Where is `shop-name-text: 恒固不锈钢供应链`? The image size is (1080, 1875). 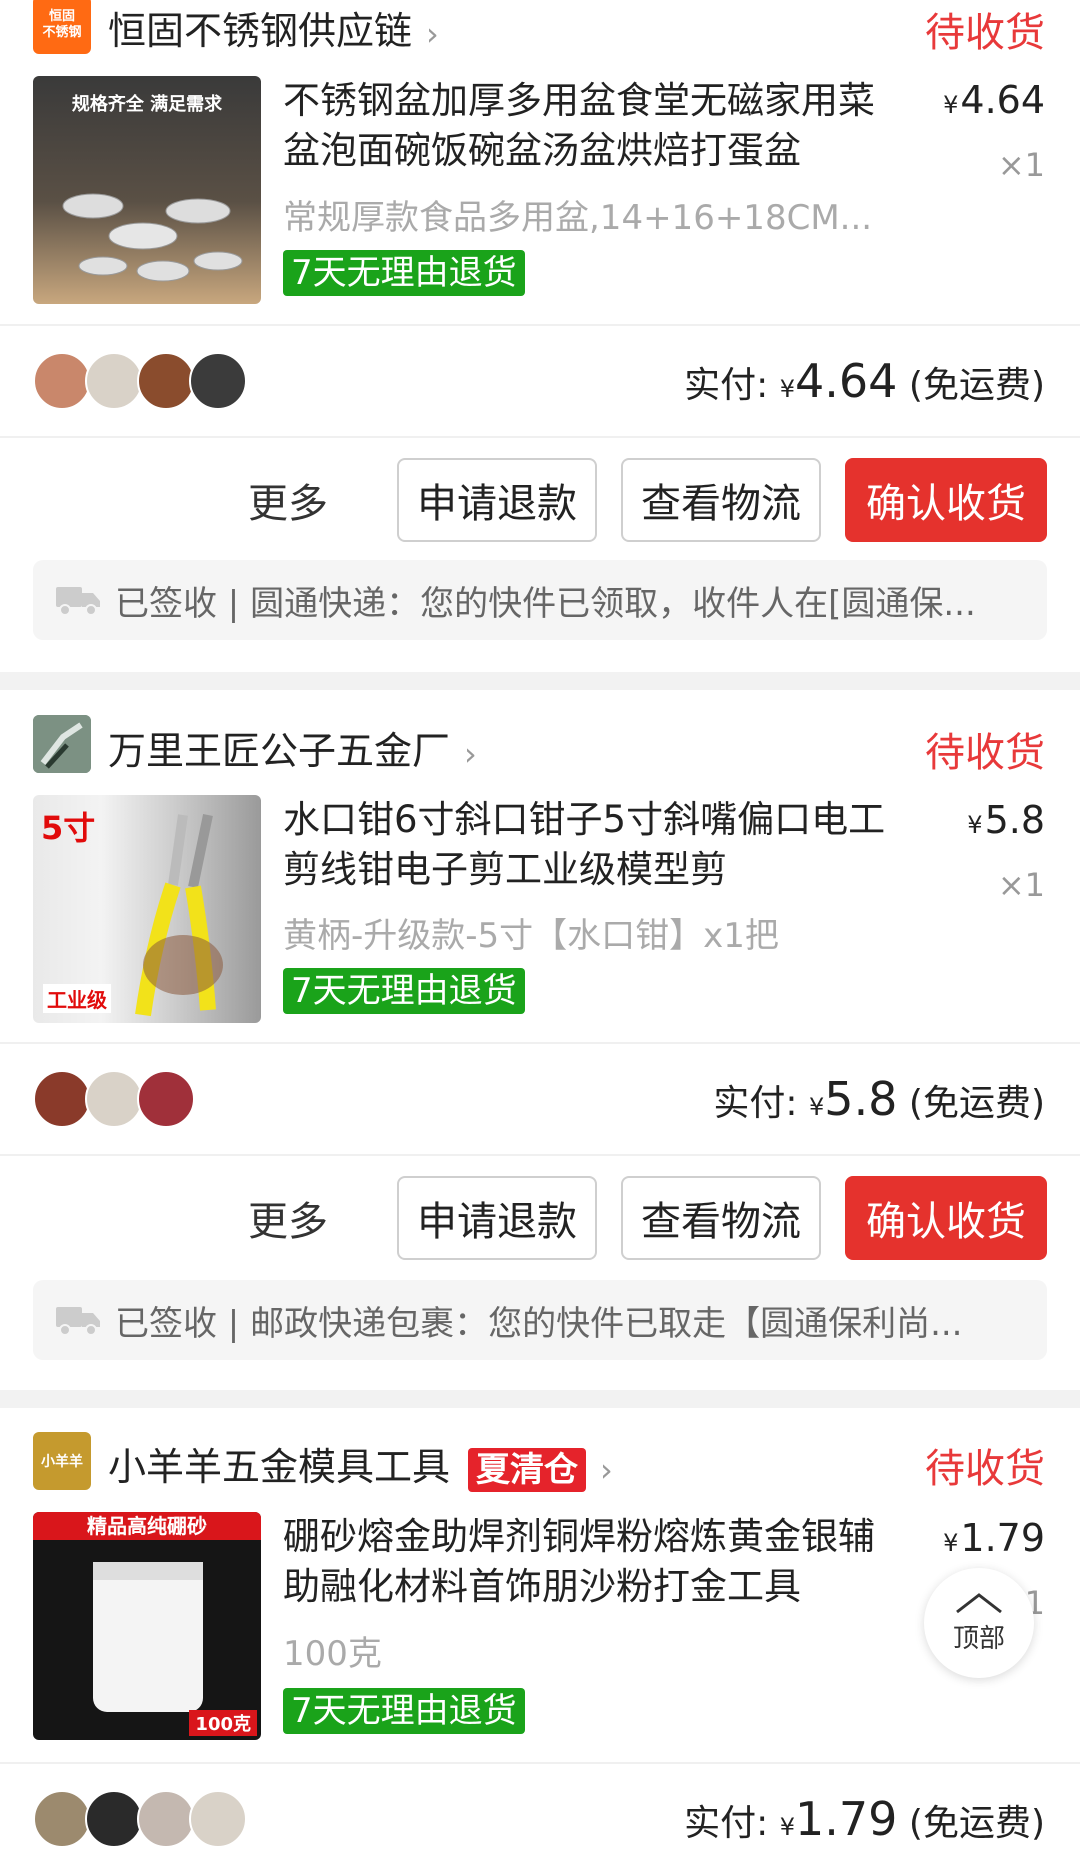 shop-name-text: 恒固不锈钢供应链 is located at coordinates (260, 31).